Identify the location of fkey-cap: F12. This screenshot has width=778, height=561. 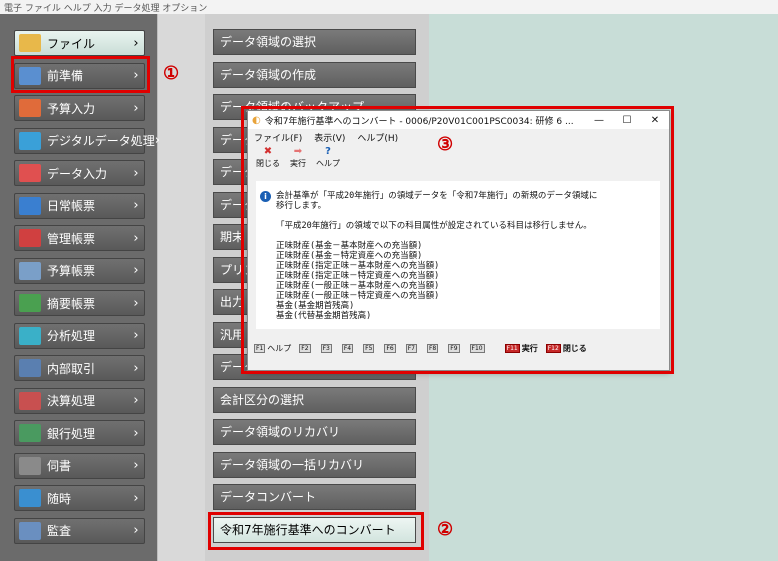
(553, 348).